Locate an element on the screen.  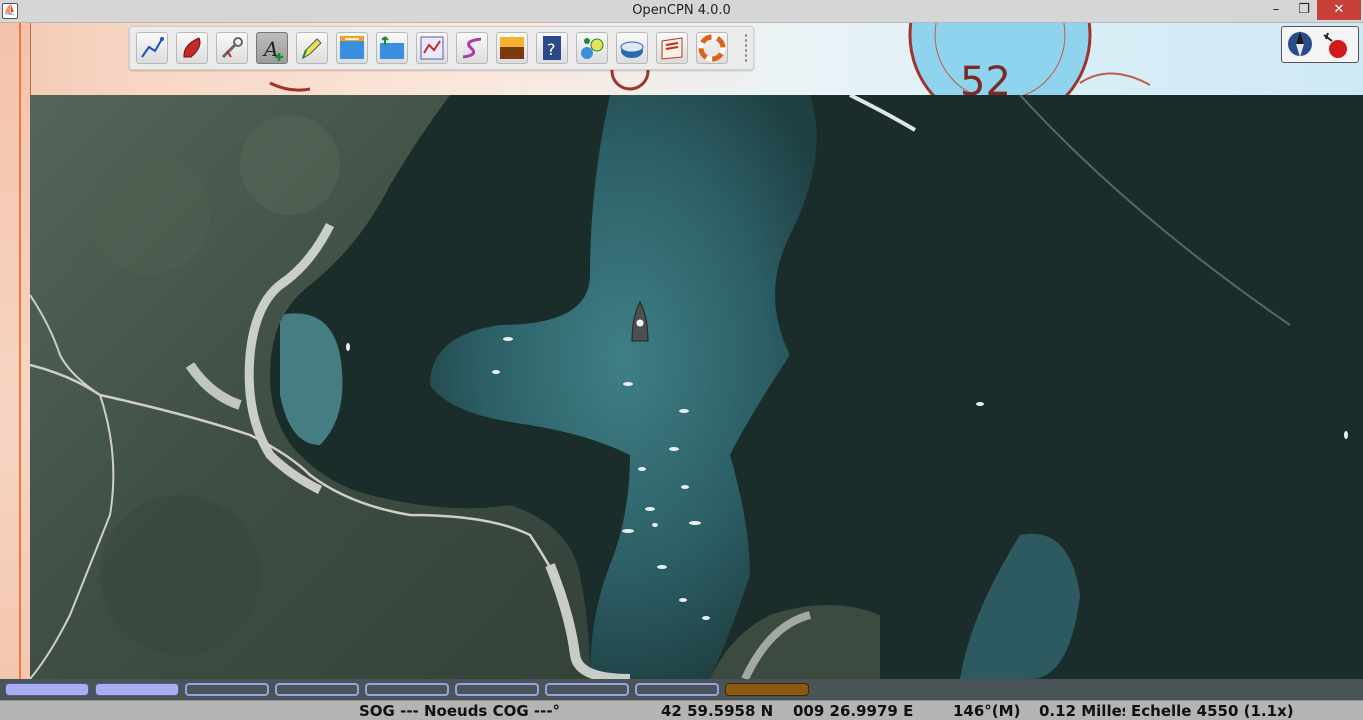
main-toolbar: A ? is located at coordinates (441, 48).